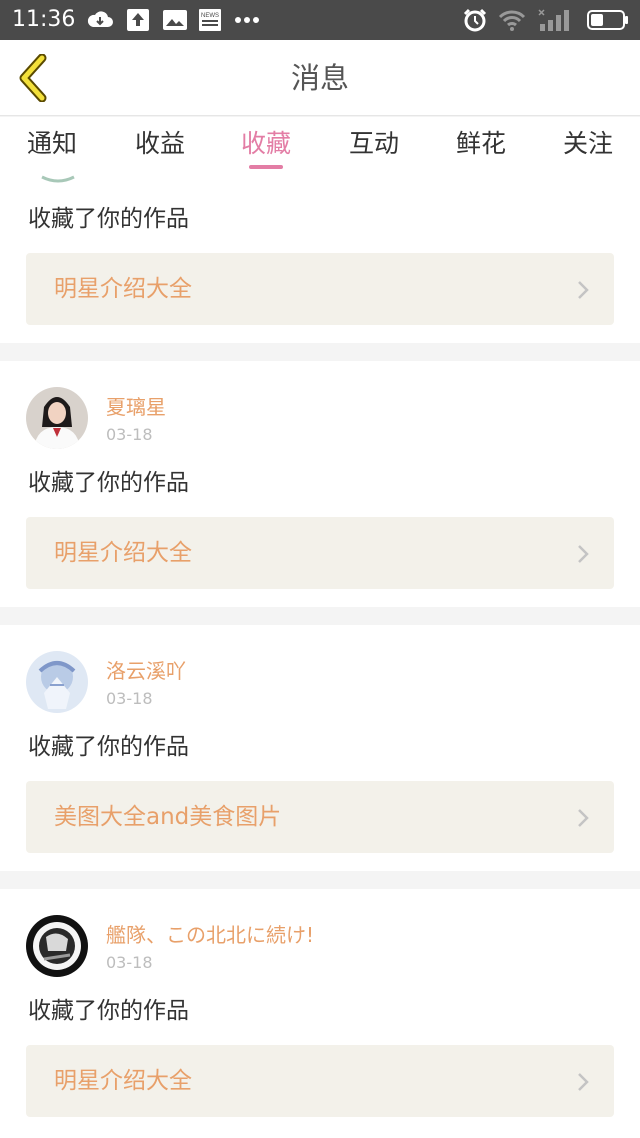 This screenshot has width=640, height=1138. Describe the element at coordinates (138, 20) in the screenshot. I see `upload-icon` at that location.